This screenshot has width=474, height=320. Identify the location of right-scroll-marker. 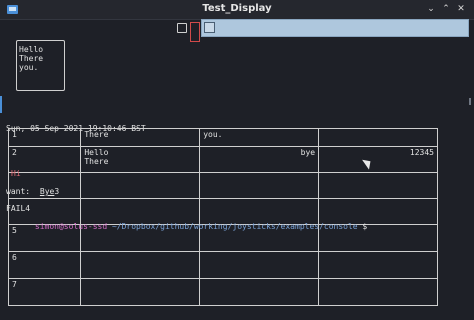
(470, 101).